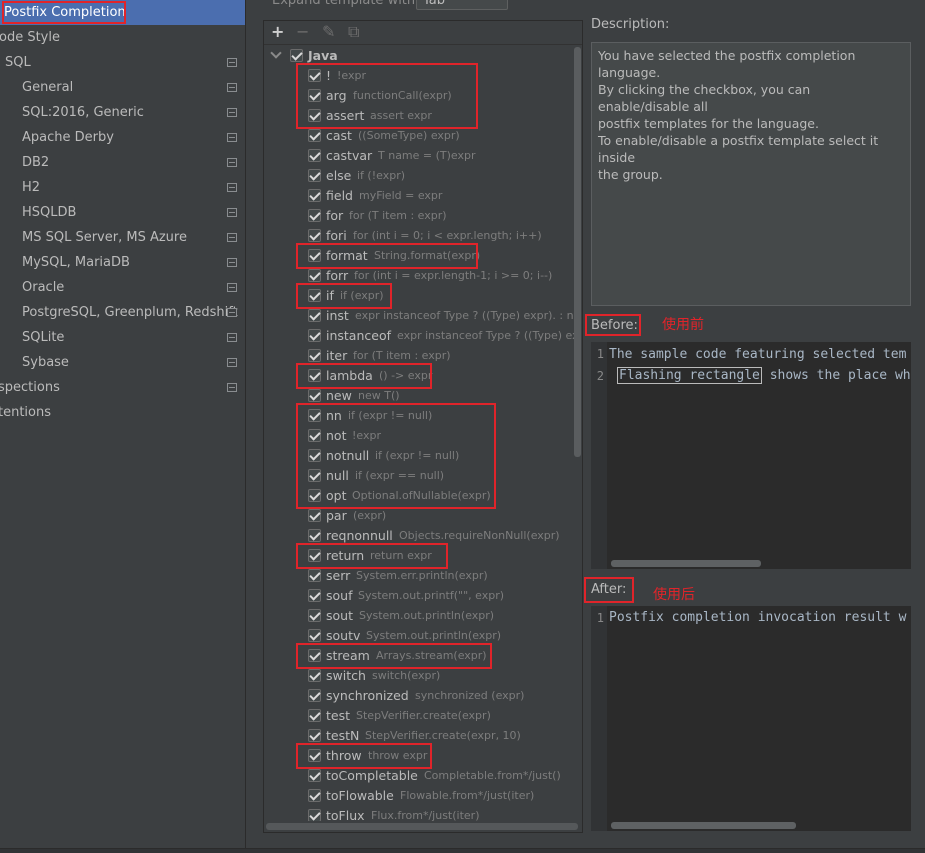 This screenshot has height=853, width=925. What do you see at coordinates (419, 576) in the screenshot?
I see `template-row: serr System.err.println(expr)` at bounding box center [419, 576].